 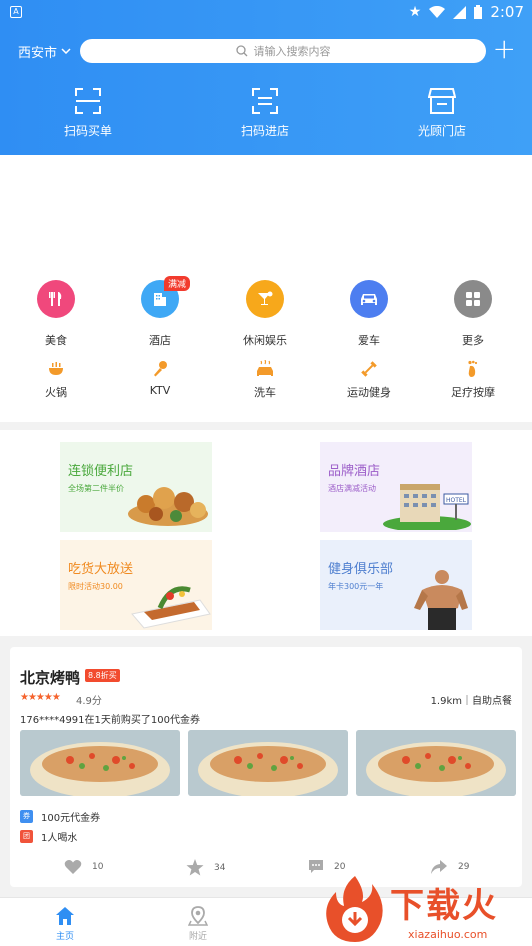 I want to click on discount-badge: 满减, so click(x=177, y=283).